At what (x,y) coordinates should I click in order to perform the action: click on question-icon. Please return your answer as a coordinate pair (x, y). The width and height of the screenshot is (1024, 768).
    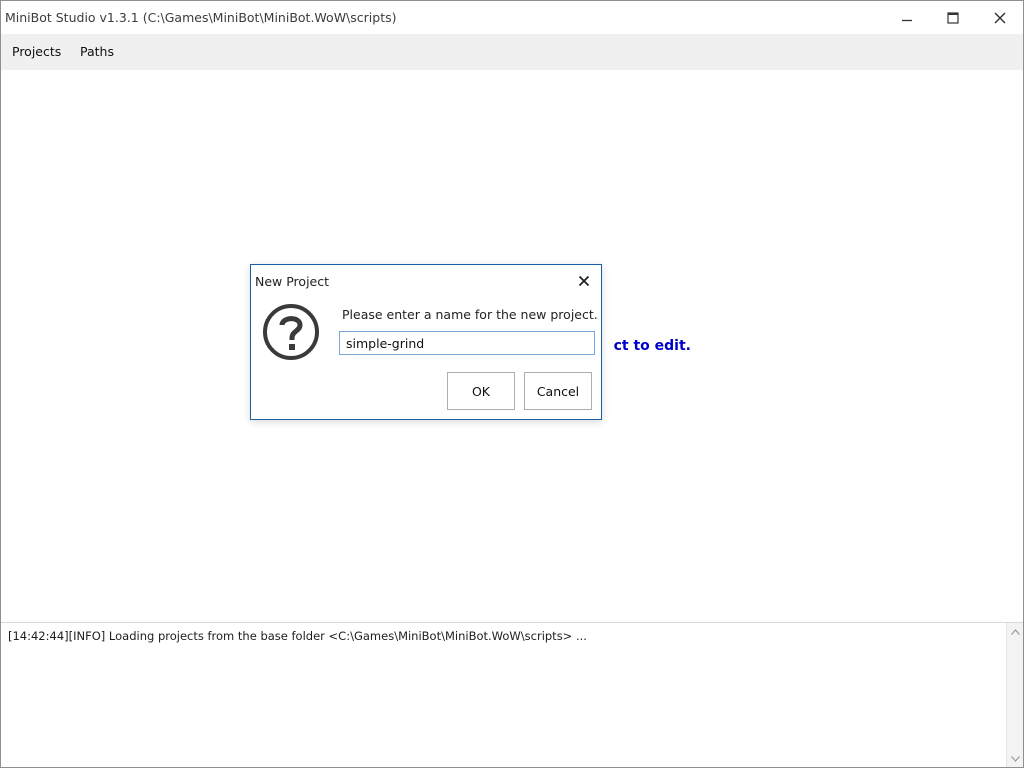
    Looking at the image, I should click on (291, 332).